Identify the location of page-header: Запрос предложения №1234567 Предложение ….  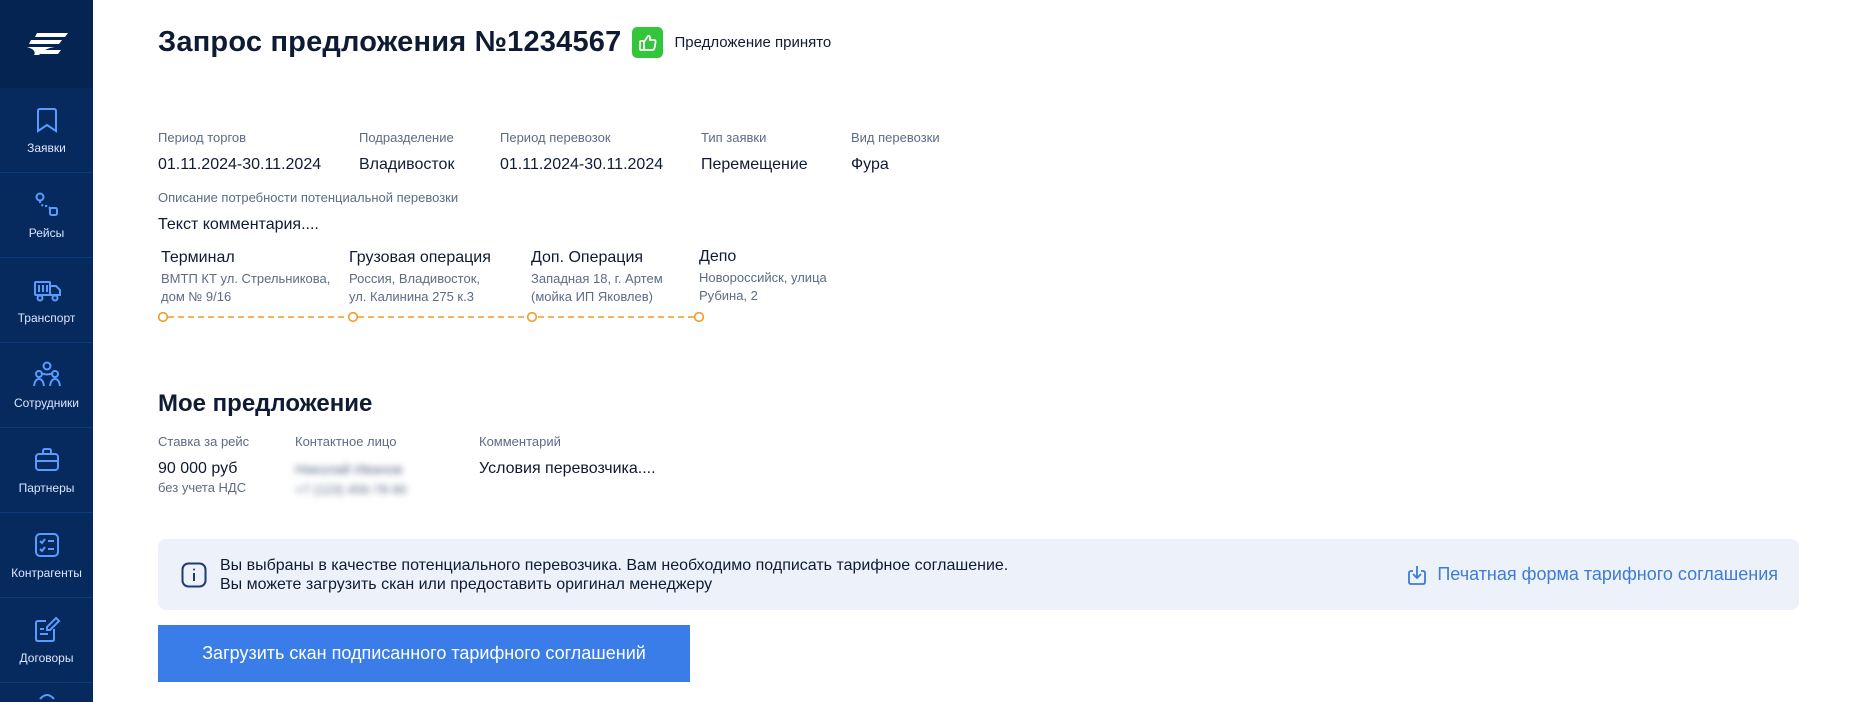
(494, 42).